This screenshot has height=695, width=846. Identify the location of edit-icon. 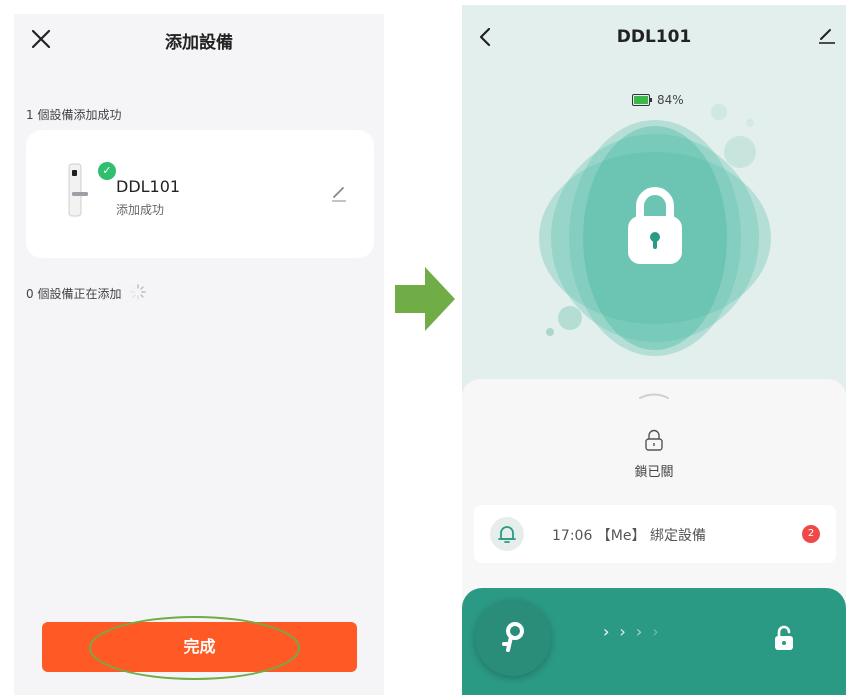
(339, 193).